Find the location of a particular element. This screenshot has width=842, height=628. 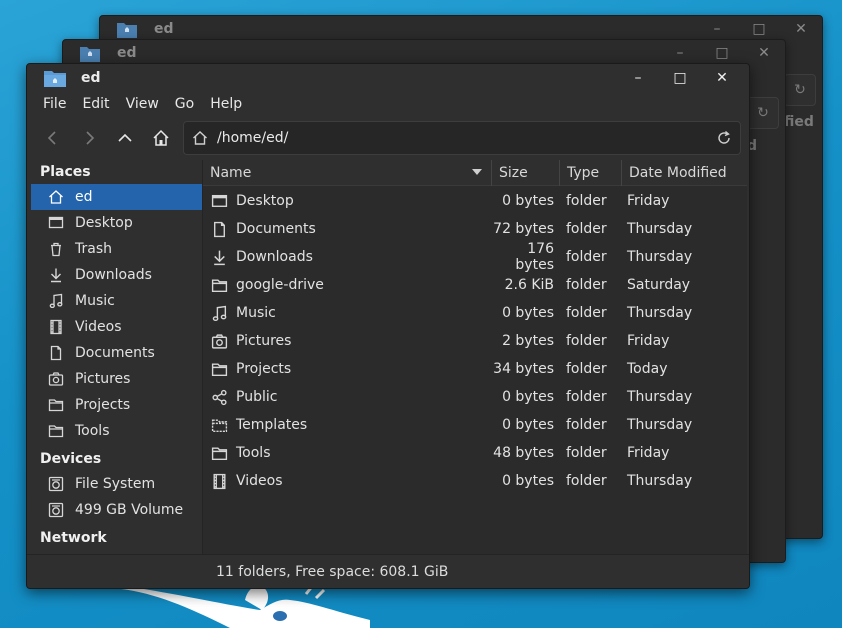

back-button is located at coordinates (53, 138).